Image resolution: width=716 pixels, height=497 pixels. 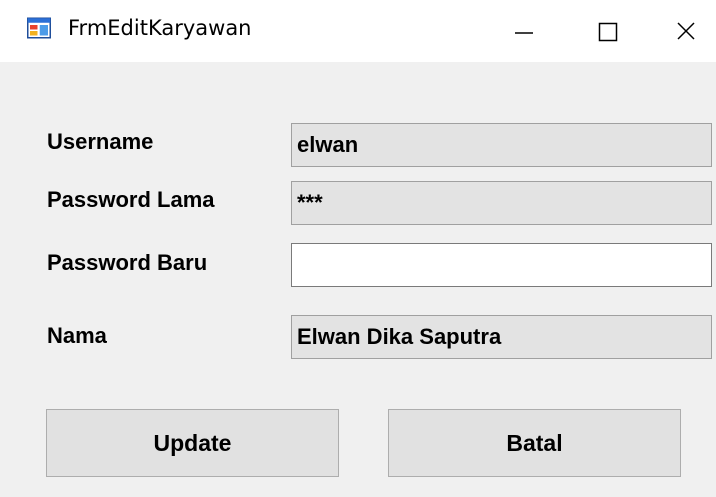 What do you see at coordinates (39, 28) in the screenshot?
I see `windows-form-icon` at bounding box center [39, 28].